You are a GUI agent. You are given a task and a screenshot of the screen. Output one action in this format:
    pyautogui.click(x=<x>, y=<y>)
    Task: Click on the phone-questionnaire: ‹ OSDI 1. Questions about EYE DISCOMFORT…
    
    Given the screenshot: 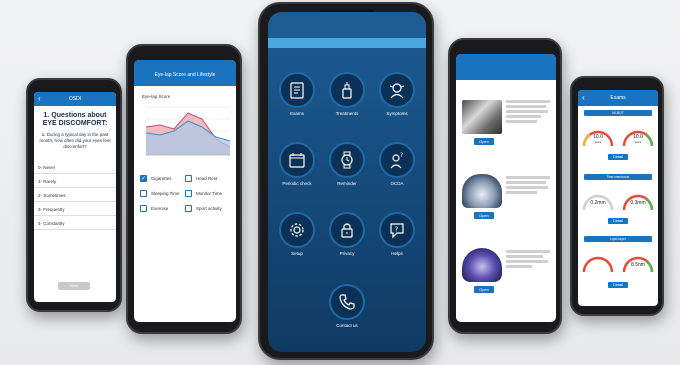 What is the action you would take?
    pyautogui.click(x=74, y=195)
    